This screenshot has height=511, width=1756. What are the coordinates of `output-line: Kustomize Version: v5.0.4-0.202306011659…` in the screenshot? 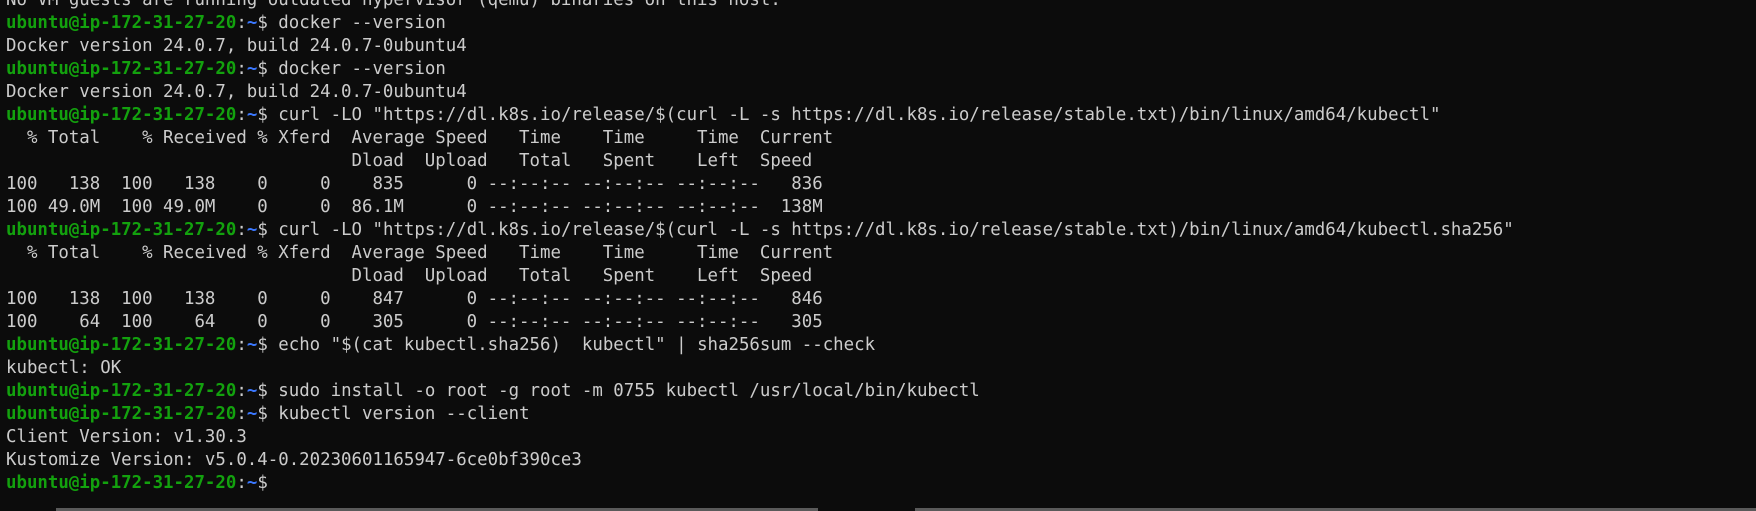 It's located at (294, 460).